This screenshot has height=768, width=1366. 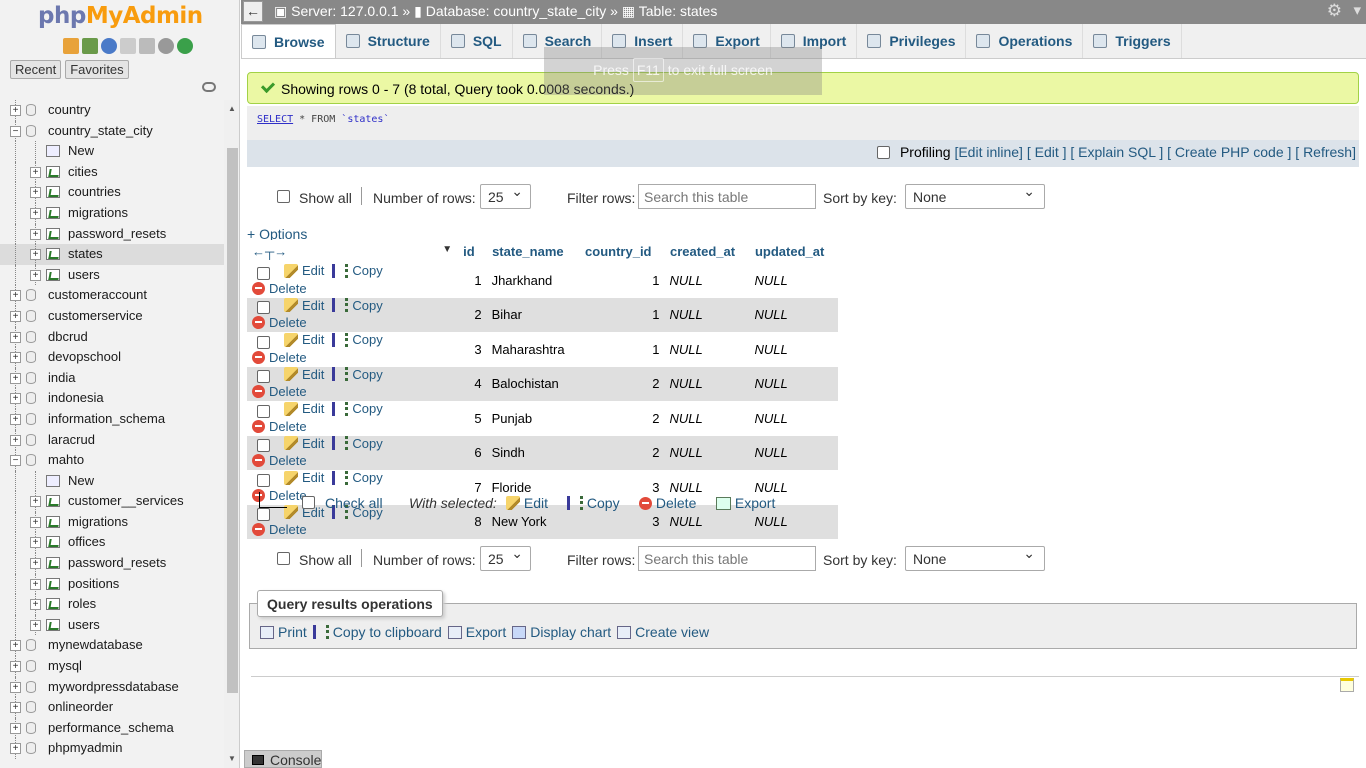 What do you see at coordinates (84, 275) in the screenshot?
I see `tree-item-label: users` at bounding box center [84, 275].